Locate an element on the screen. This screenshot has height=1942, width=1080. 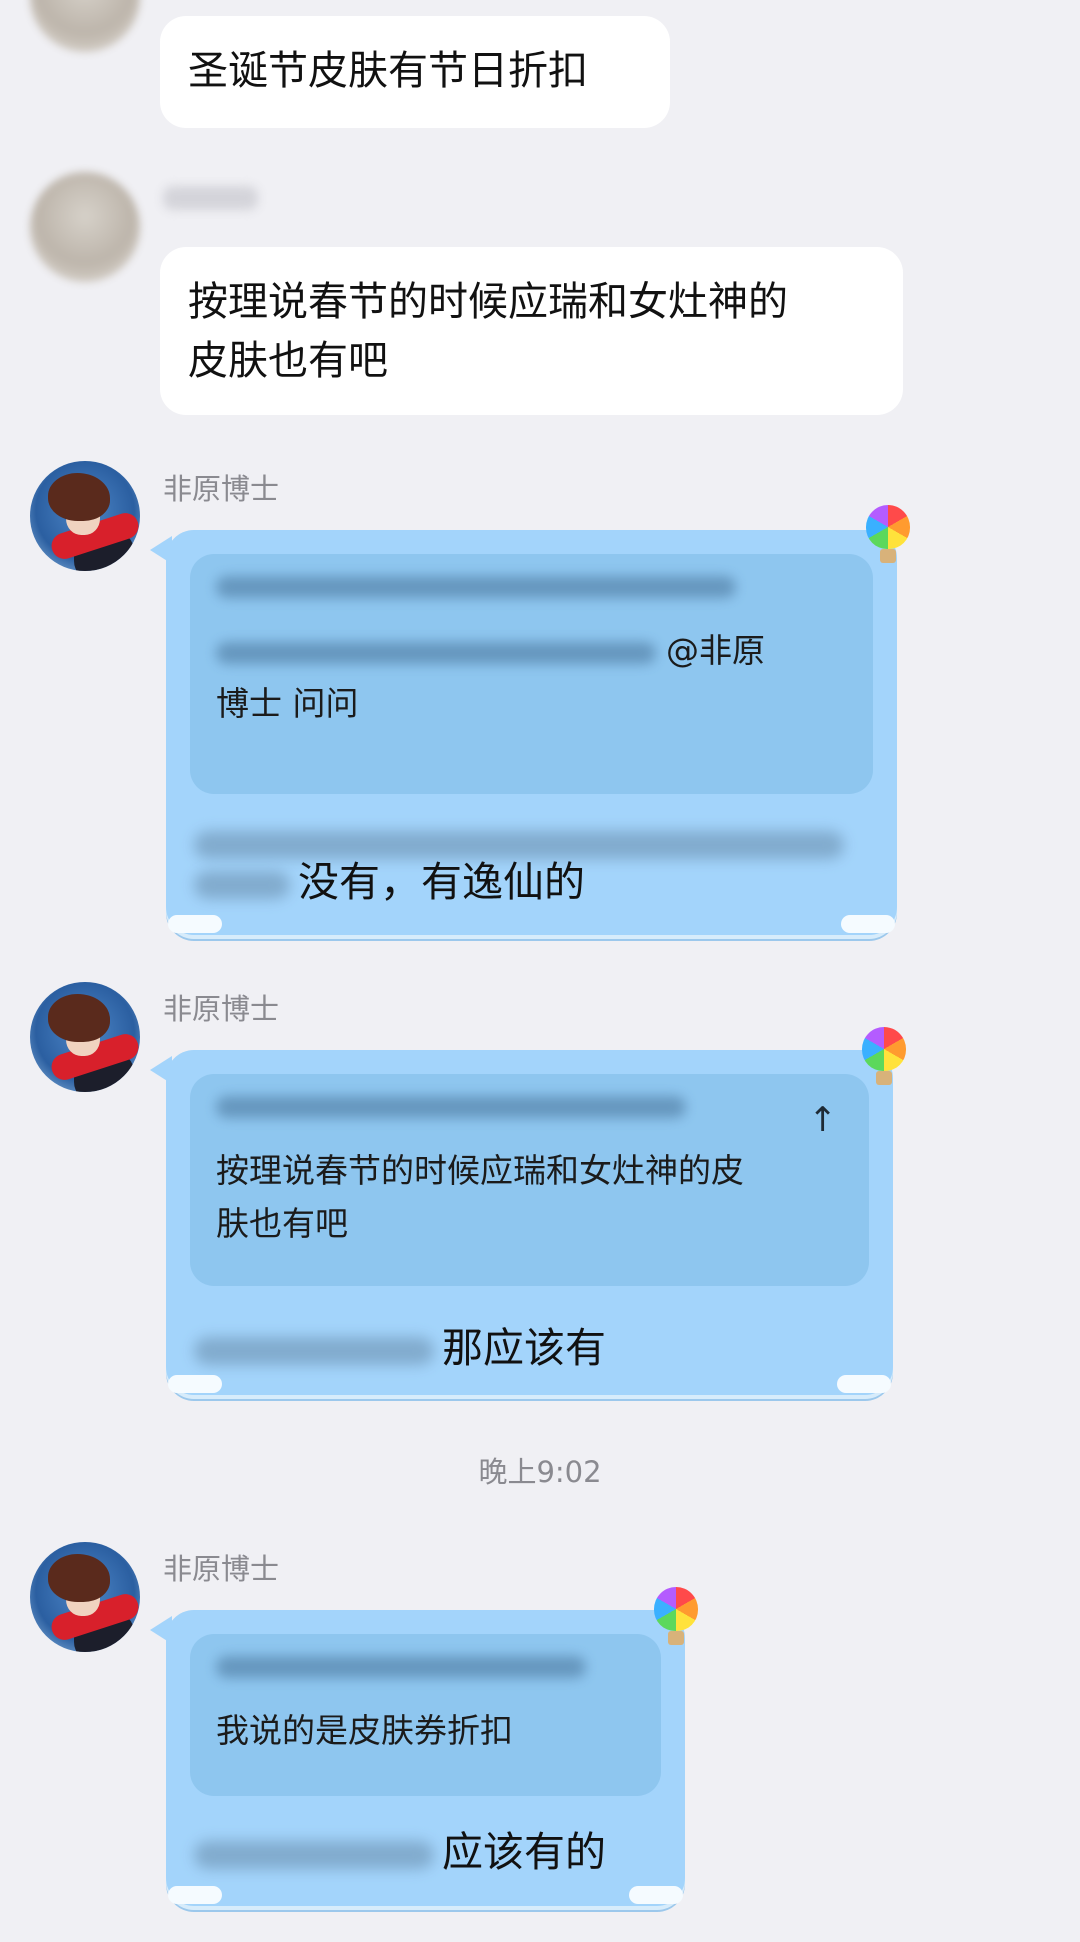
reply-text: 应该有的 is located at coordinates (524, 1852).